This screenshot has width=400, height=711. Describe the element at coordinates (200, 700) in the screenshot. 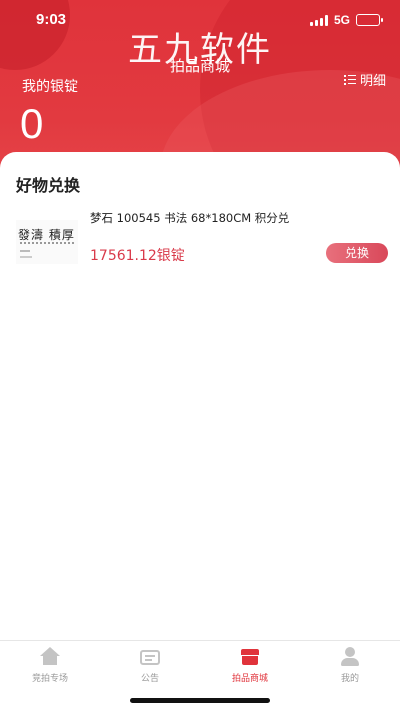

I see `home-indicator` at that location.